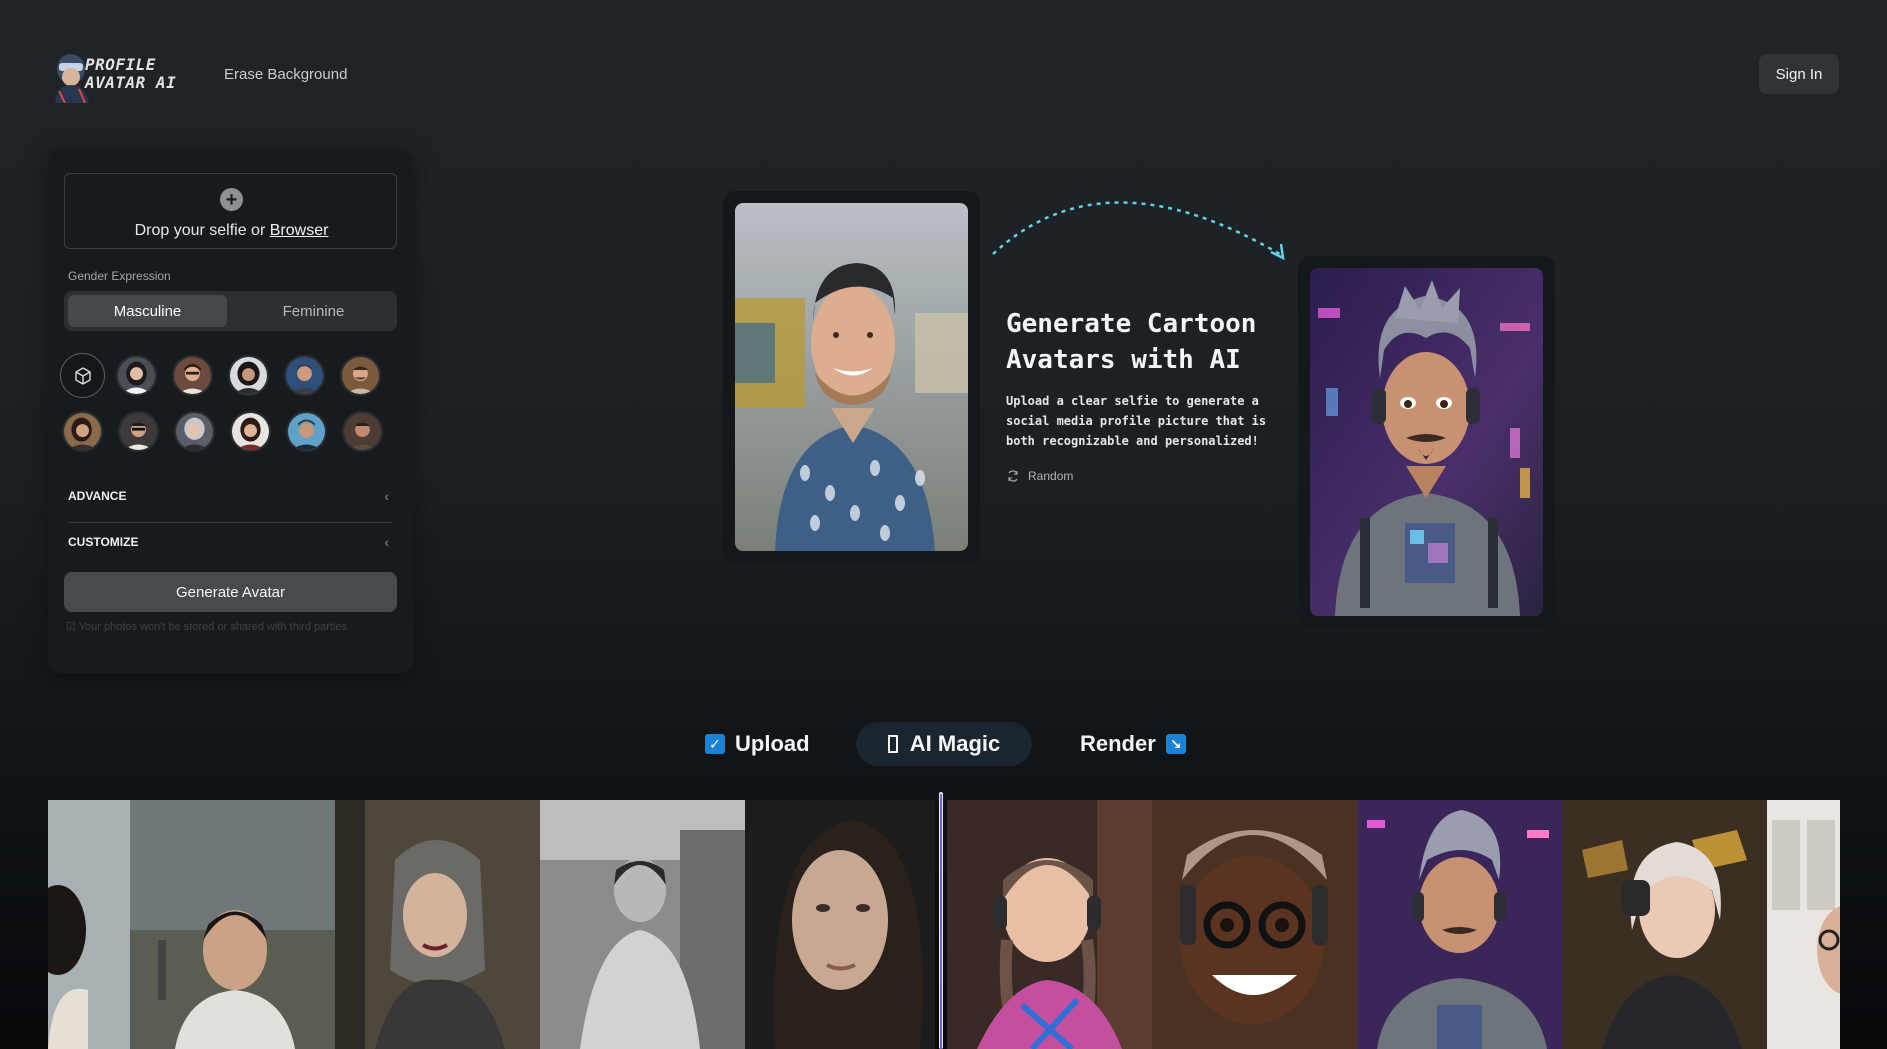 This screenshot has height=1049, width=1887. I want to click on plus-icon: +, so click(231, 199).